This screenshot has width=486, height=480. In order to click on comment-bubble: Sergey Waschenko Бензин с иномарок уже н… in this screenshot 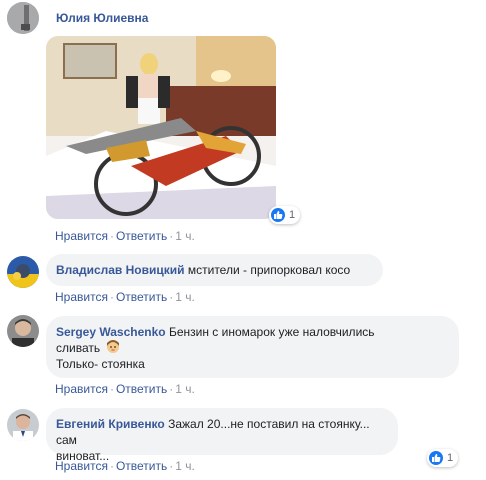, I will do `click(252, 347)`.